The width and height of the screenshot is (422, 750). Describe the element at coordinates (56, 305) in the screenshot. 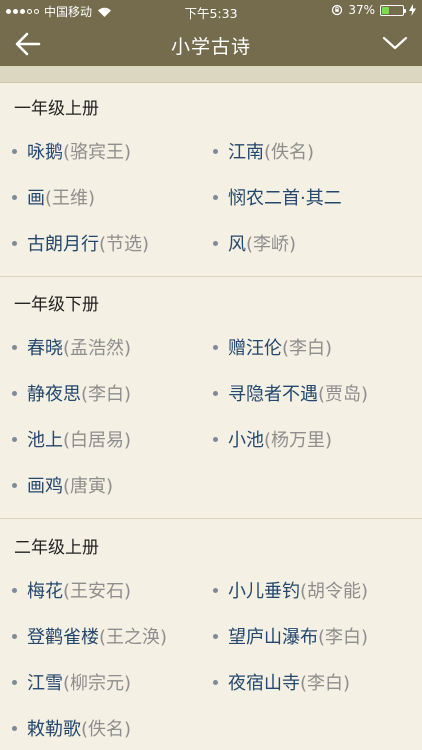

I see `section-title: 一年级下册` at that location.